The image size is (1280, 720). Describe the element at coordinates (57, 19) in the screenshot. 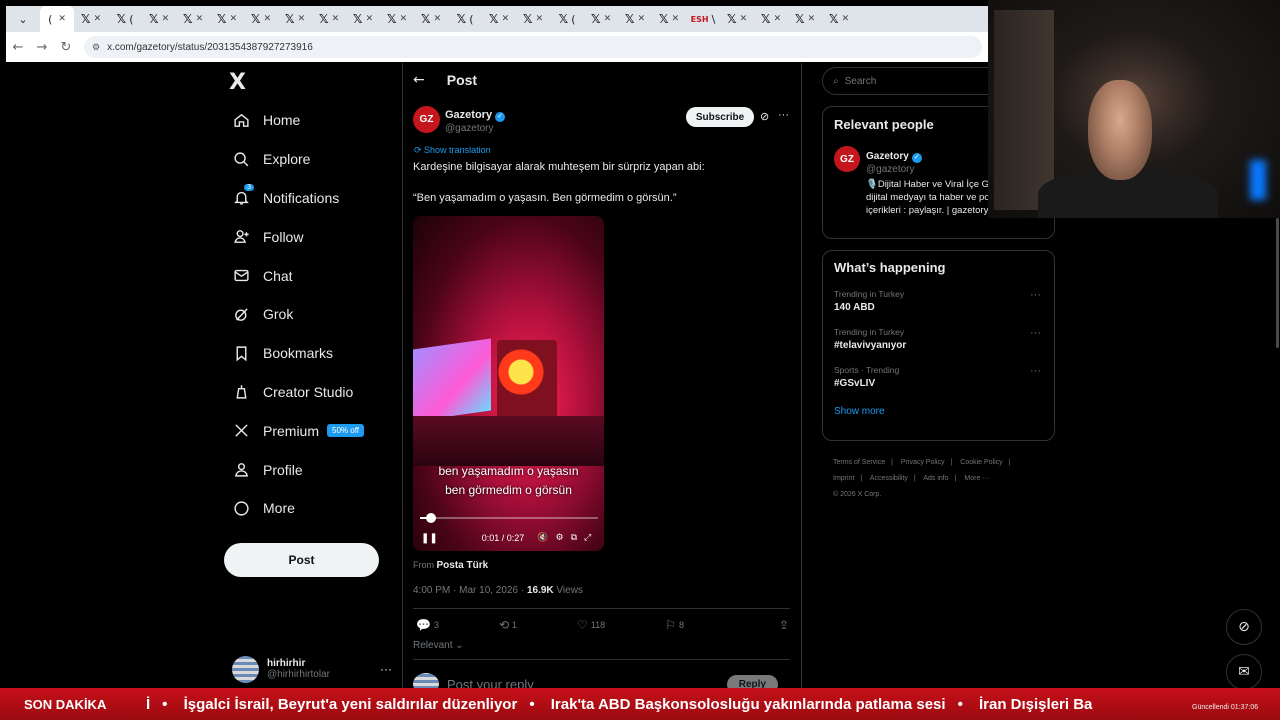

I see `browser-tab-active: (✕` at that location.